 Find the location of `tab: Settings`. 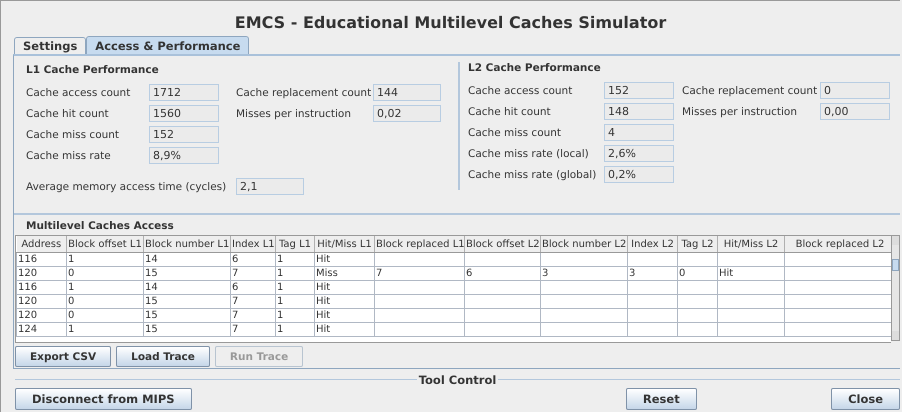

tab: Settings is located at coordinates (50, 45).